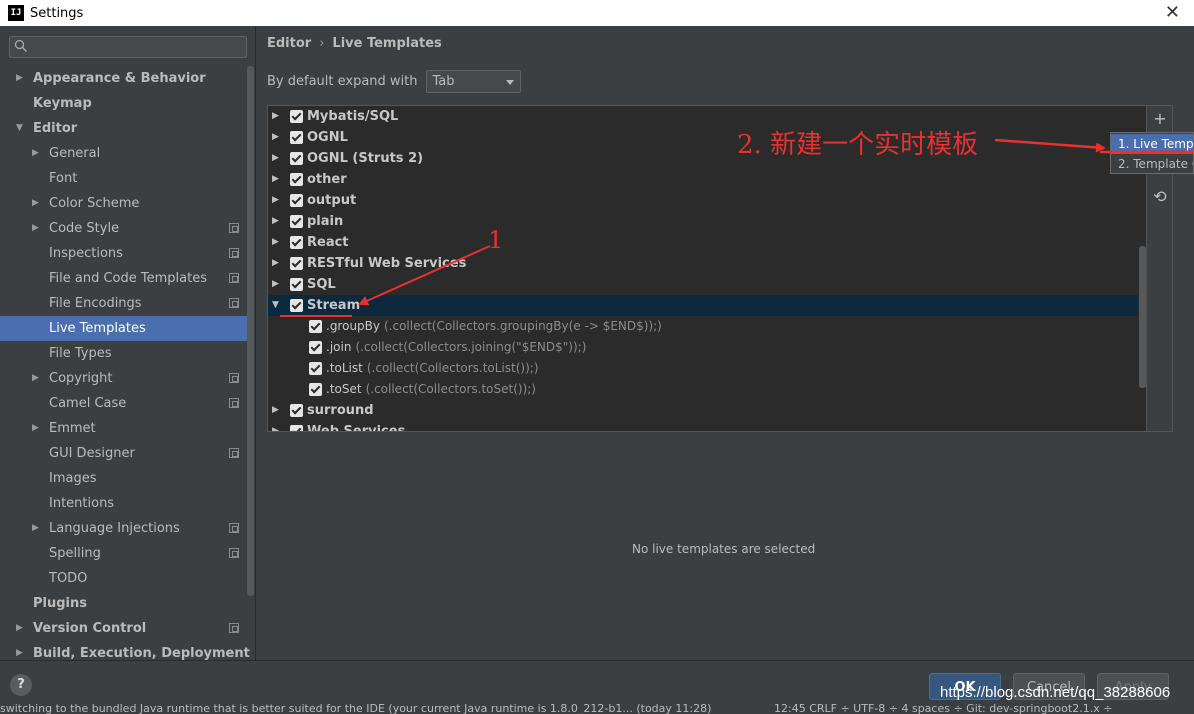 This screenshot has height=714, width=1194. What do you see at coordinates (124, 578) in the screenshot?
I see `sidebar-item-todo: TODO` at bounding box center [124, 578].